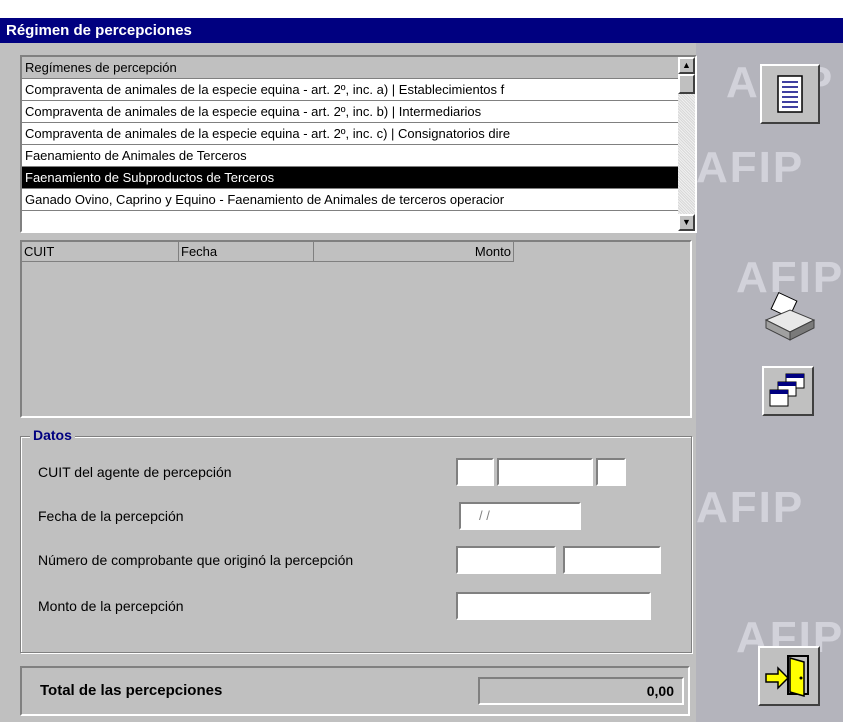 This screenshot has width=843, height=722. I want to click on list-icon, so click(790, 94).